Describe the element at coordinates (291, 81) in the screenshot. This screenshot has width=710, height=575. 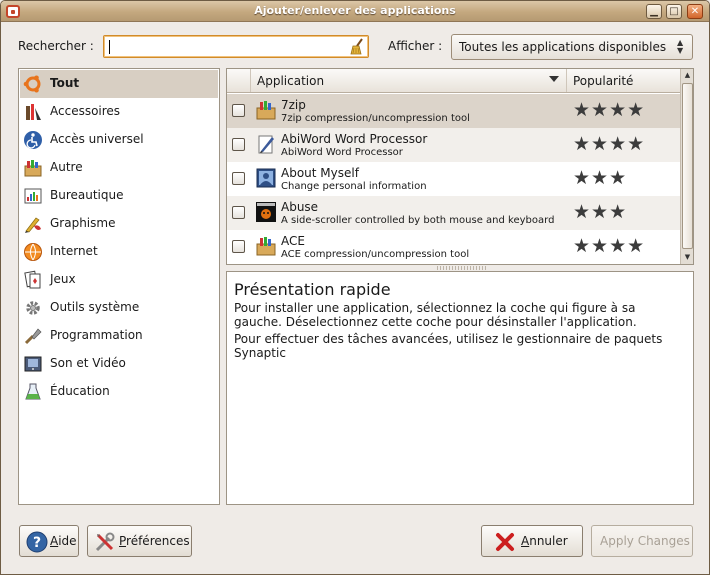
I see `column-header-label: Application` at that location.